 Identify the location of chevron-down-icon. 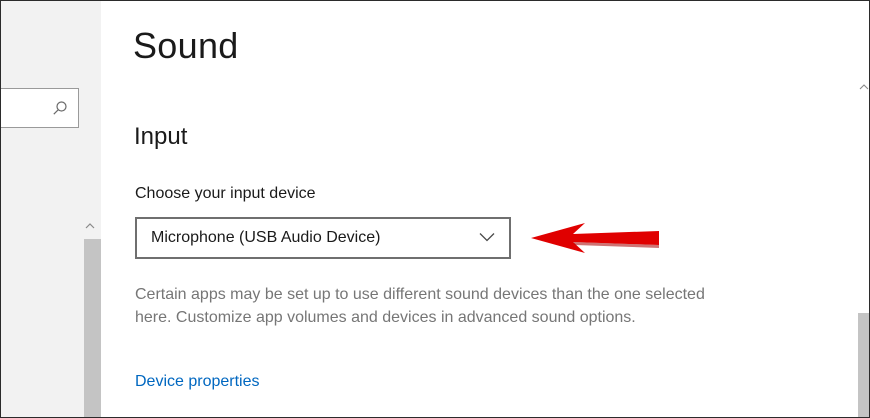
(487, 237).